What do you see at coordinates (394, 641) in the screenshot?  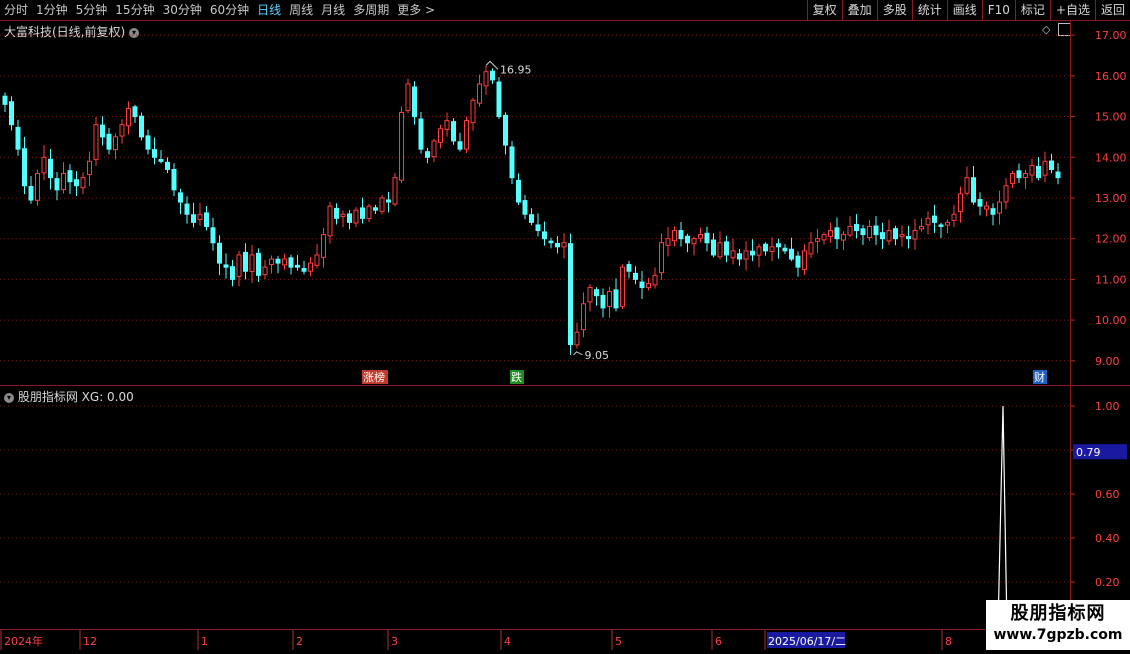 I see `date-tick-label: 3` at bounding box center [394, 641].